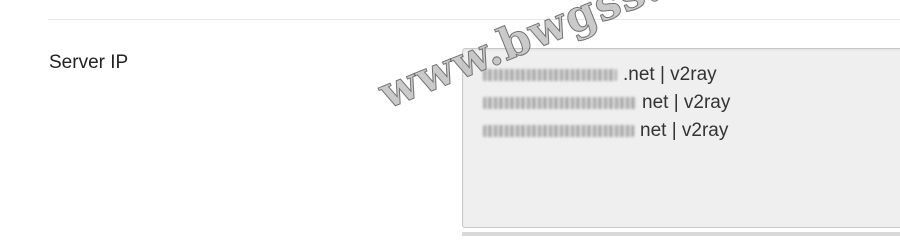 The height and width of the screenshot is (240, 900). I want to click on textarea-bottom-edge, so click(681, 234).